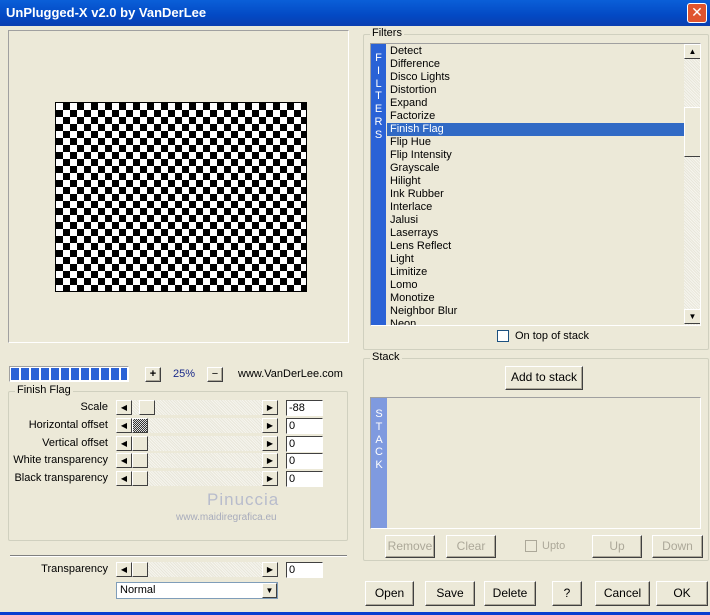 Image resolution: width=710 pixels, height=615 pixels. Describe the element at coordinates (215, 374) in the screenshot. I see `zoom-out-button: −` at that location.